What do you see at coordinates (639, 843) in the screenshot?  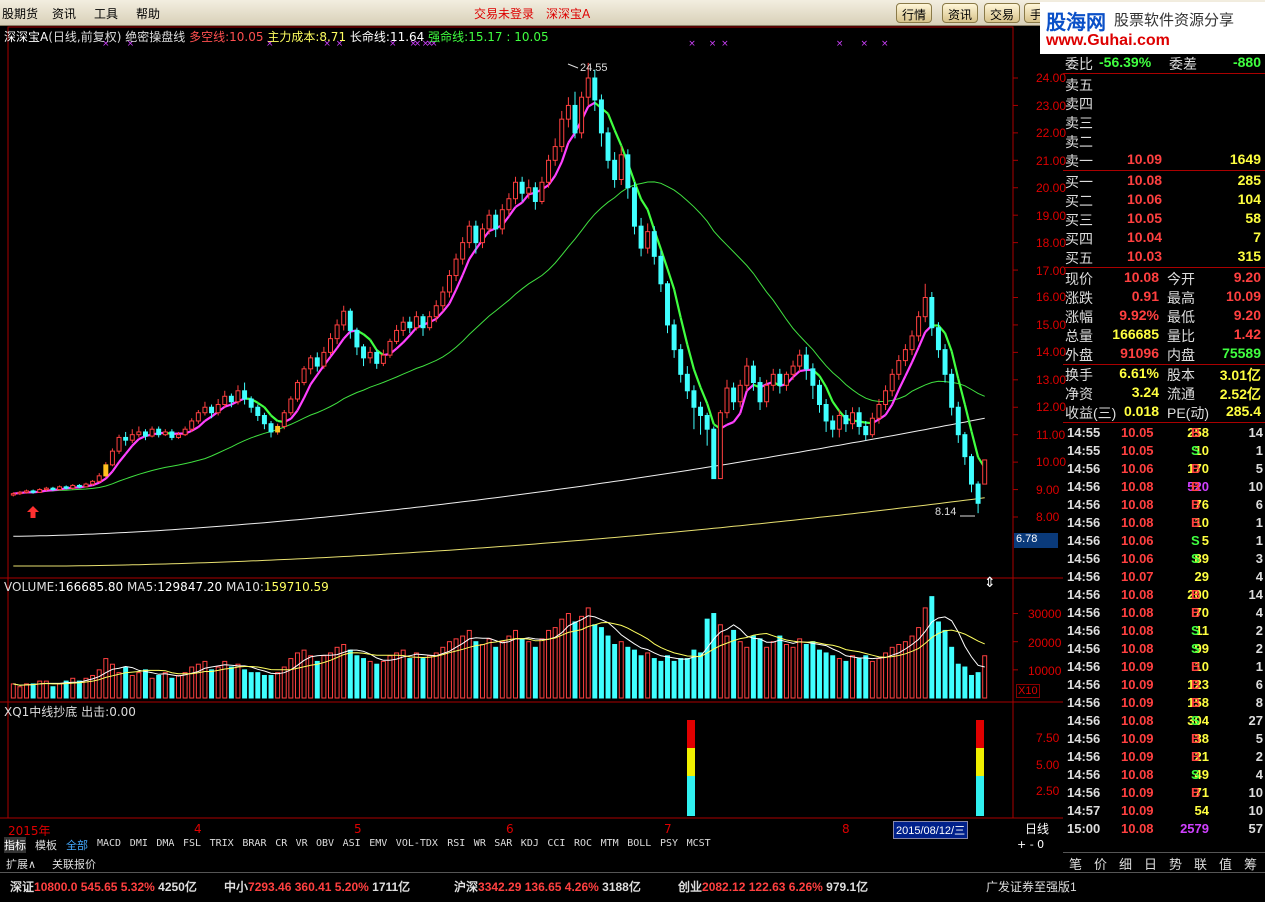 I see `indicator-tab: BOLL` at bounding box center [639, 843].